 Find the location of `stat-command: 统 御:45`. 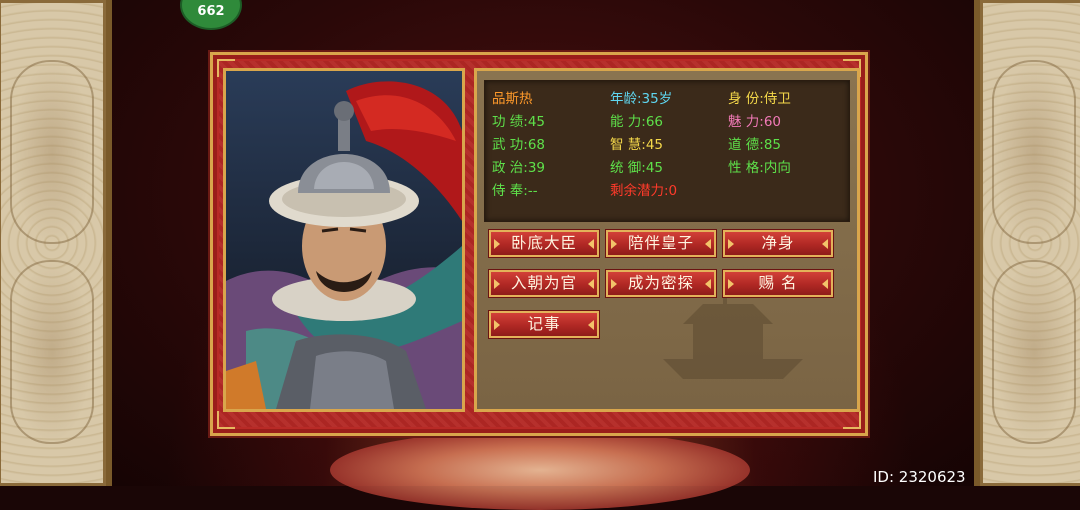

stat-command: 统 御:45 is located at coordinates (637, 168).